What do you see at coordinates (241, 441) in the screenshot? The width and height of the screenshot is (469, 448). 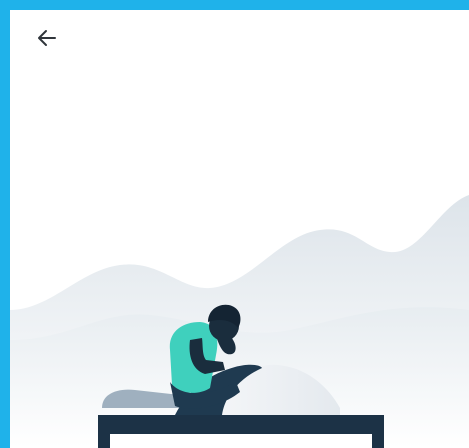 I see `bed-inner` at bounding box center [241, 441].